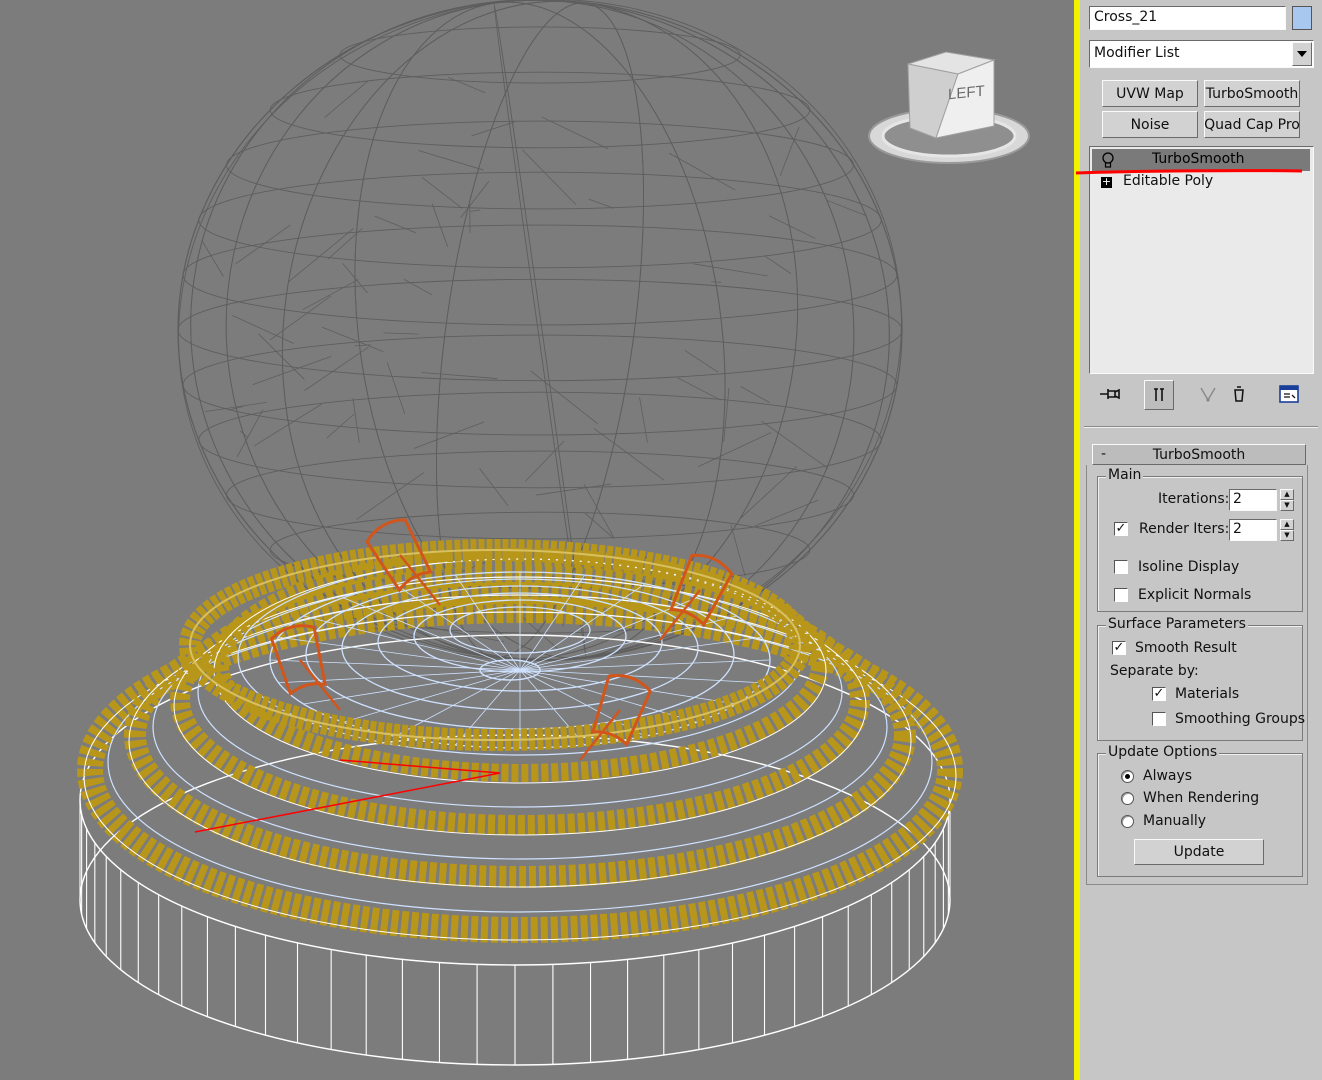  I want to click on materials-label: Materials, so click(1207, 694).